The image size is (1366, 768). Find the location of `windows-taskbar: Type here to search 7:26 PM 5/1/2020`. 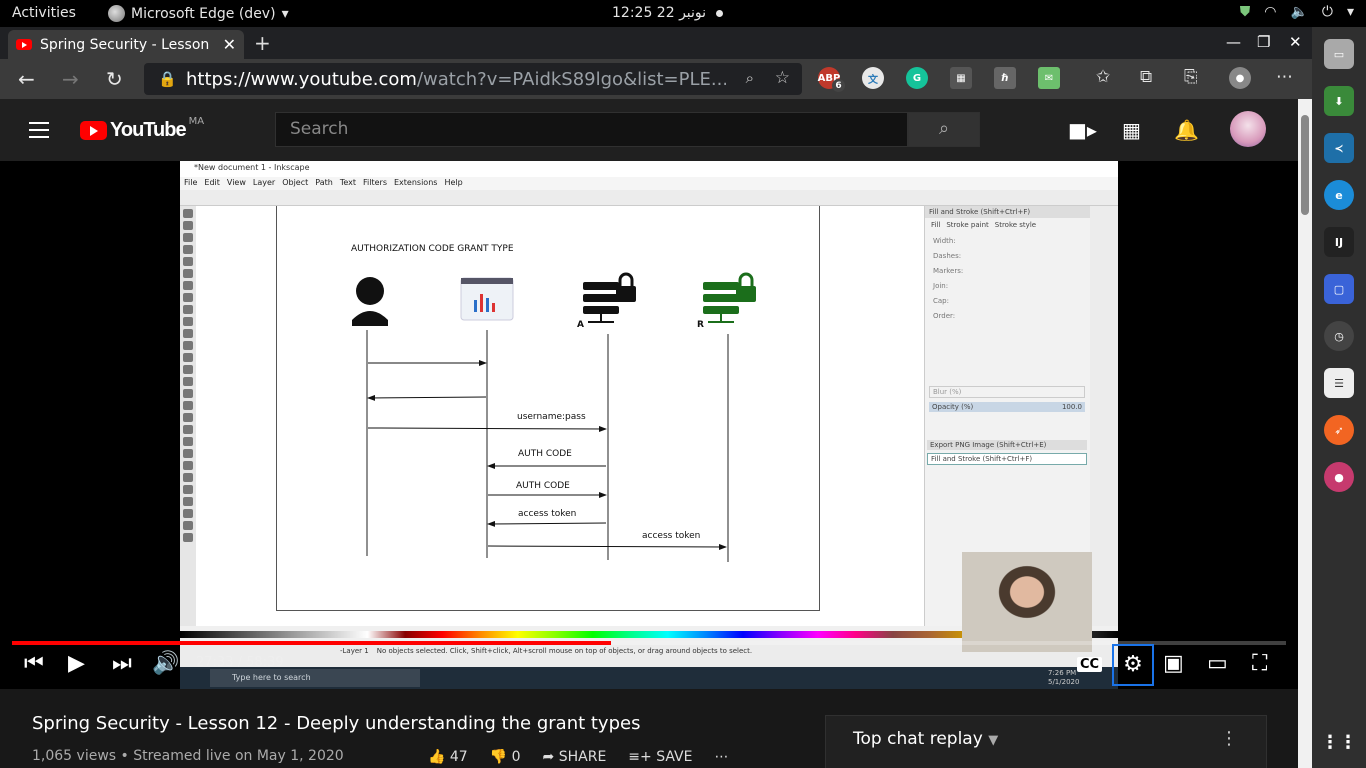

windows-taskbar: Type here to search 7:26 PM 5/1/2020 is located at coordinates (649, 678).